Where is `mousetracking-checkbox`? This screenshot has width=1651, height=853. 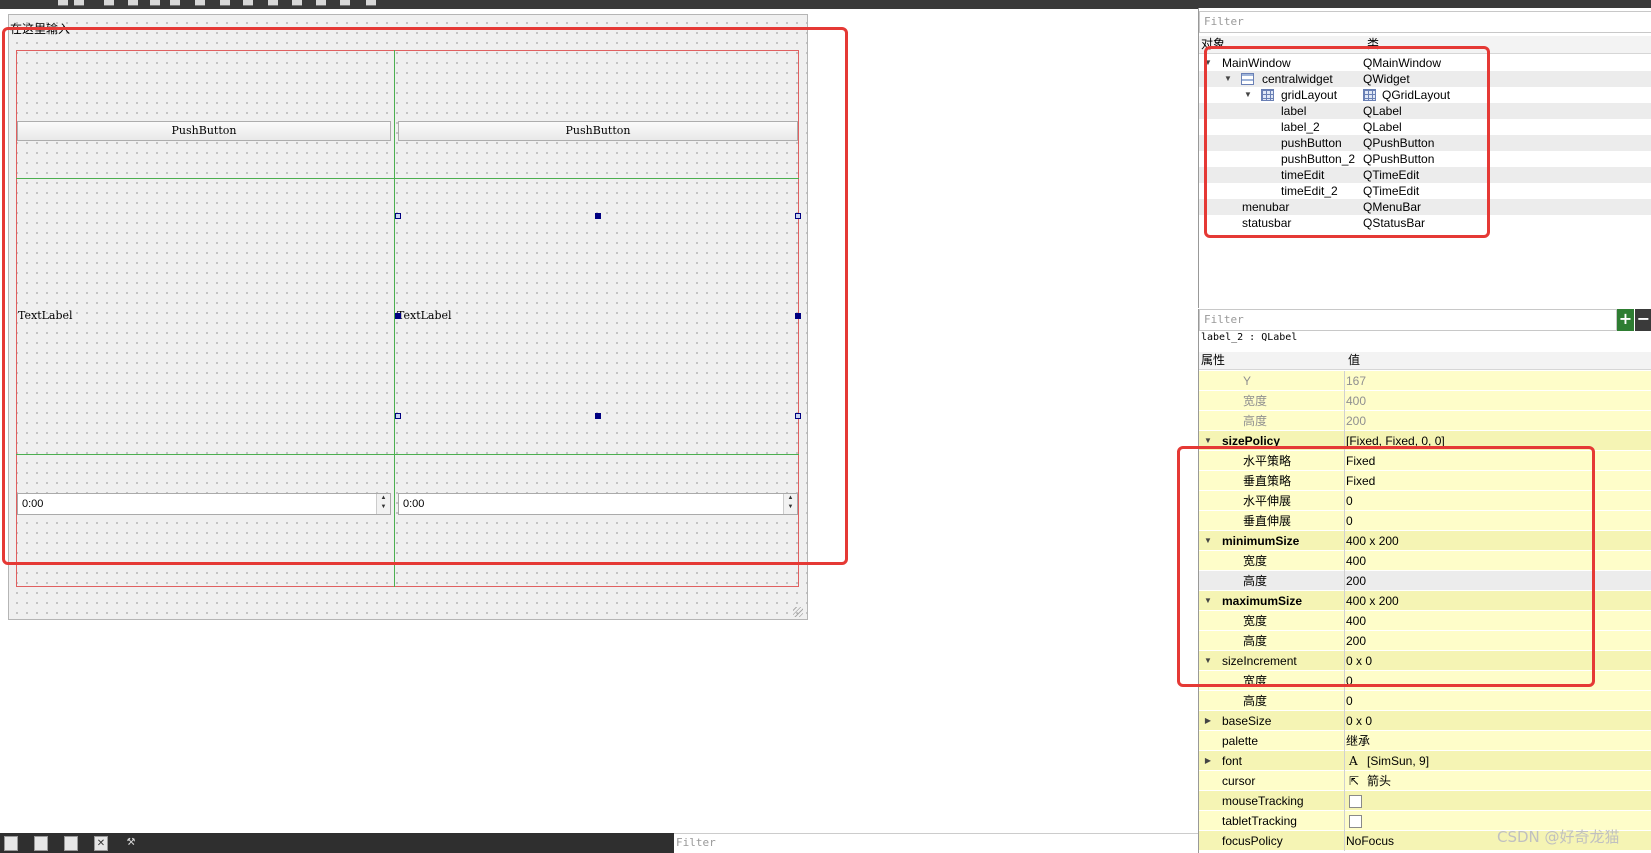
mousetracking-checkbox is located at coordinates (1355, 801).